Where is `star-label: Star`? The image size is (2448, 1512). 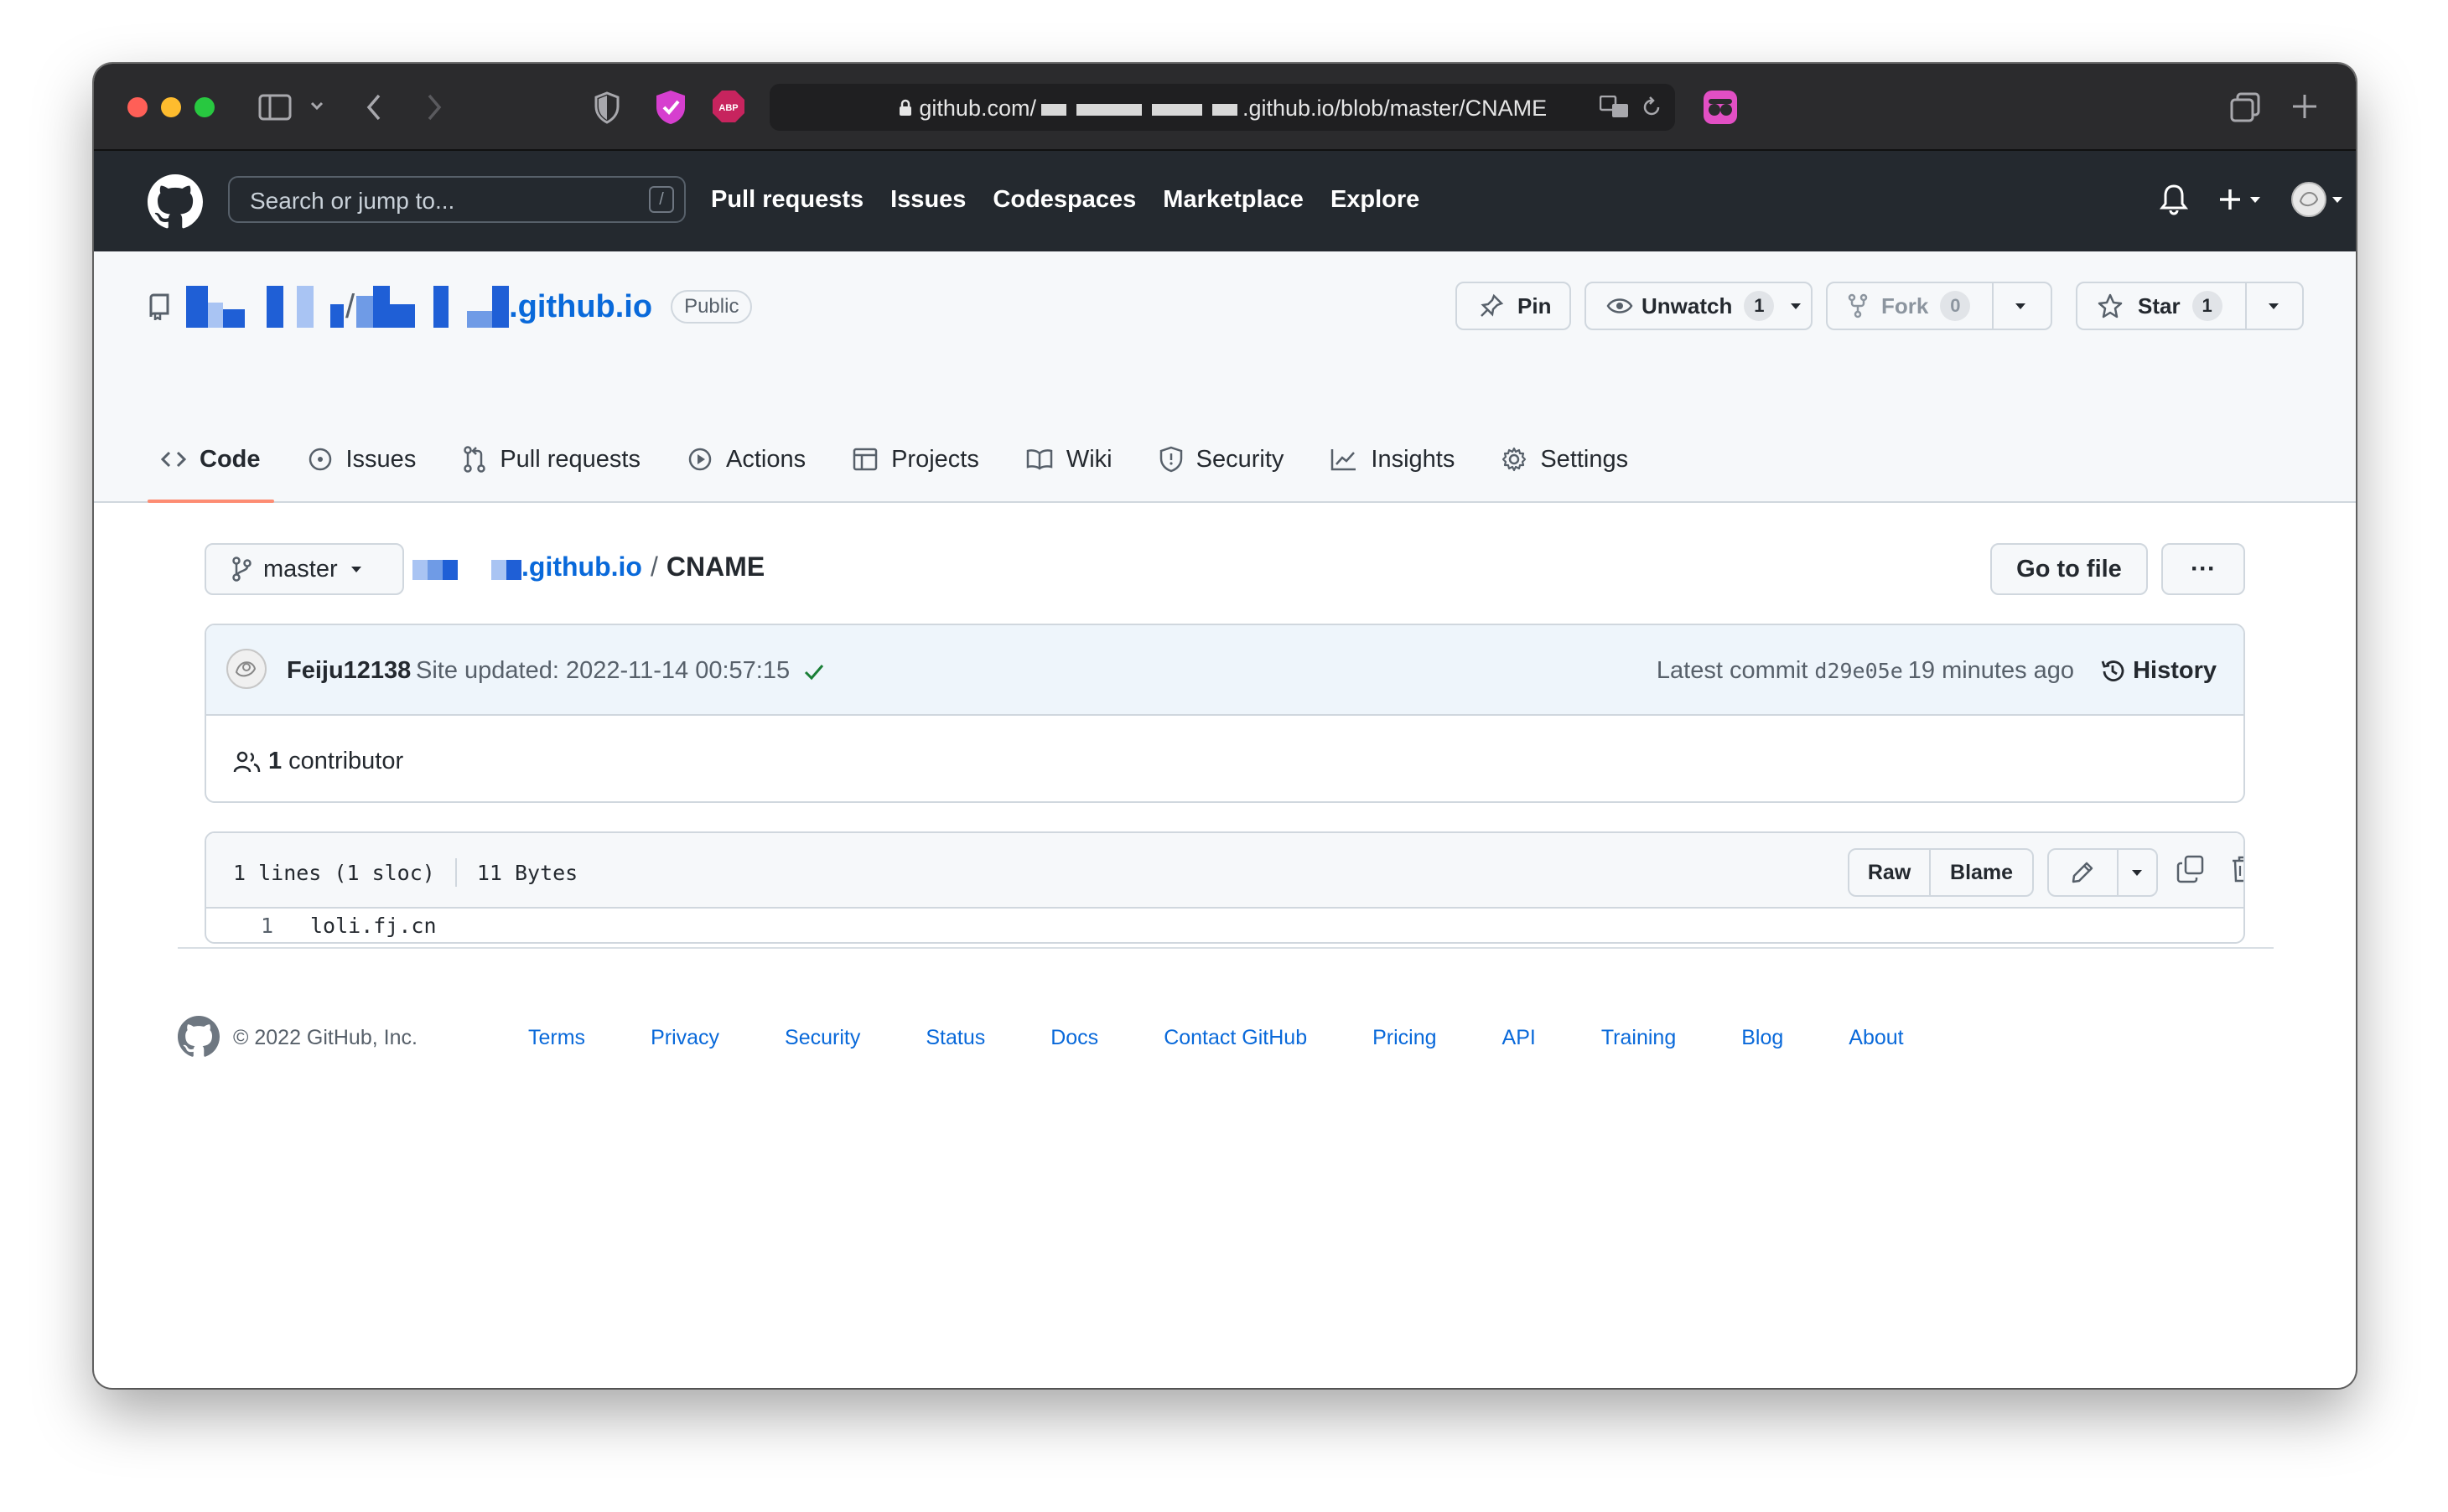 star-label: Star is located at coordinates (2159, 305).